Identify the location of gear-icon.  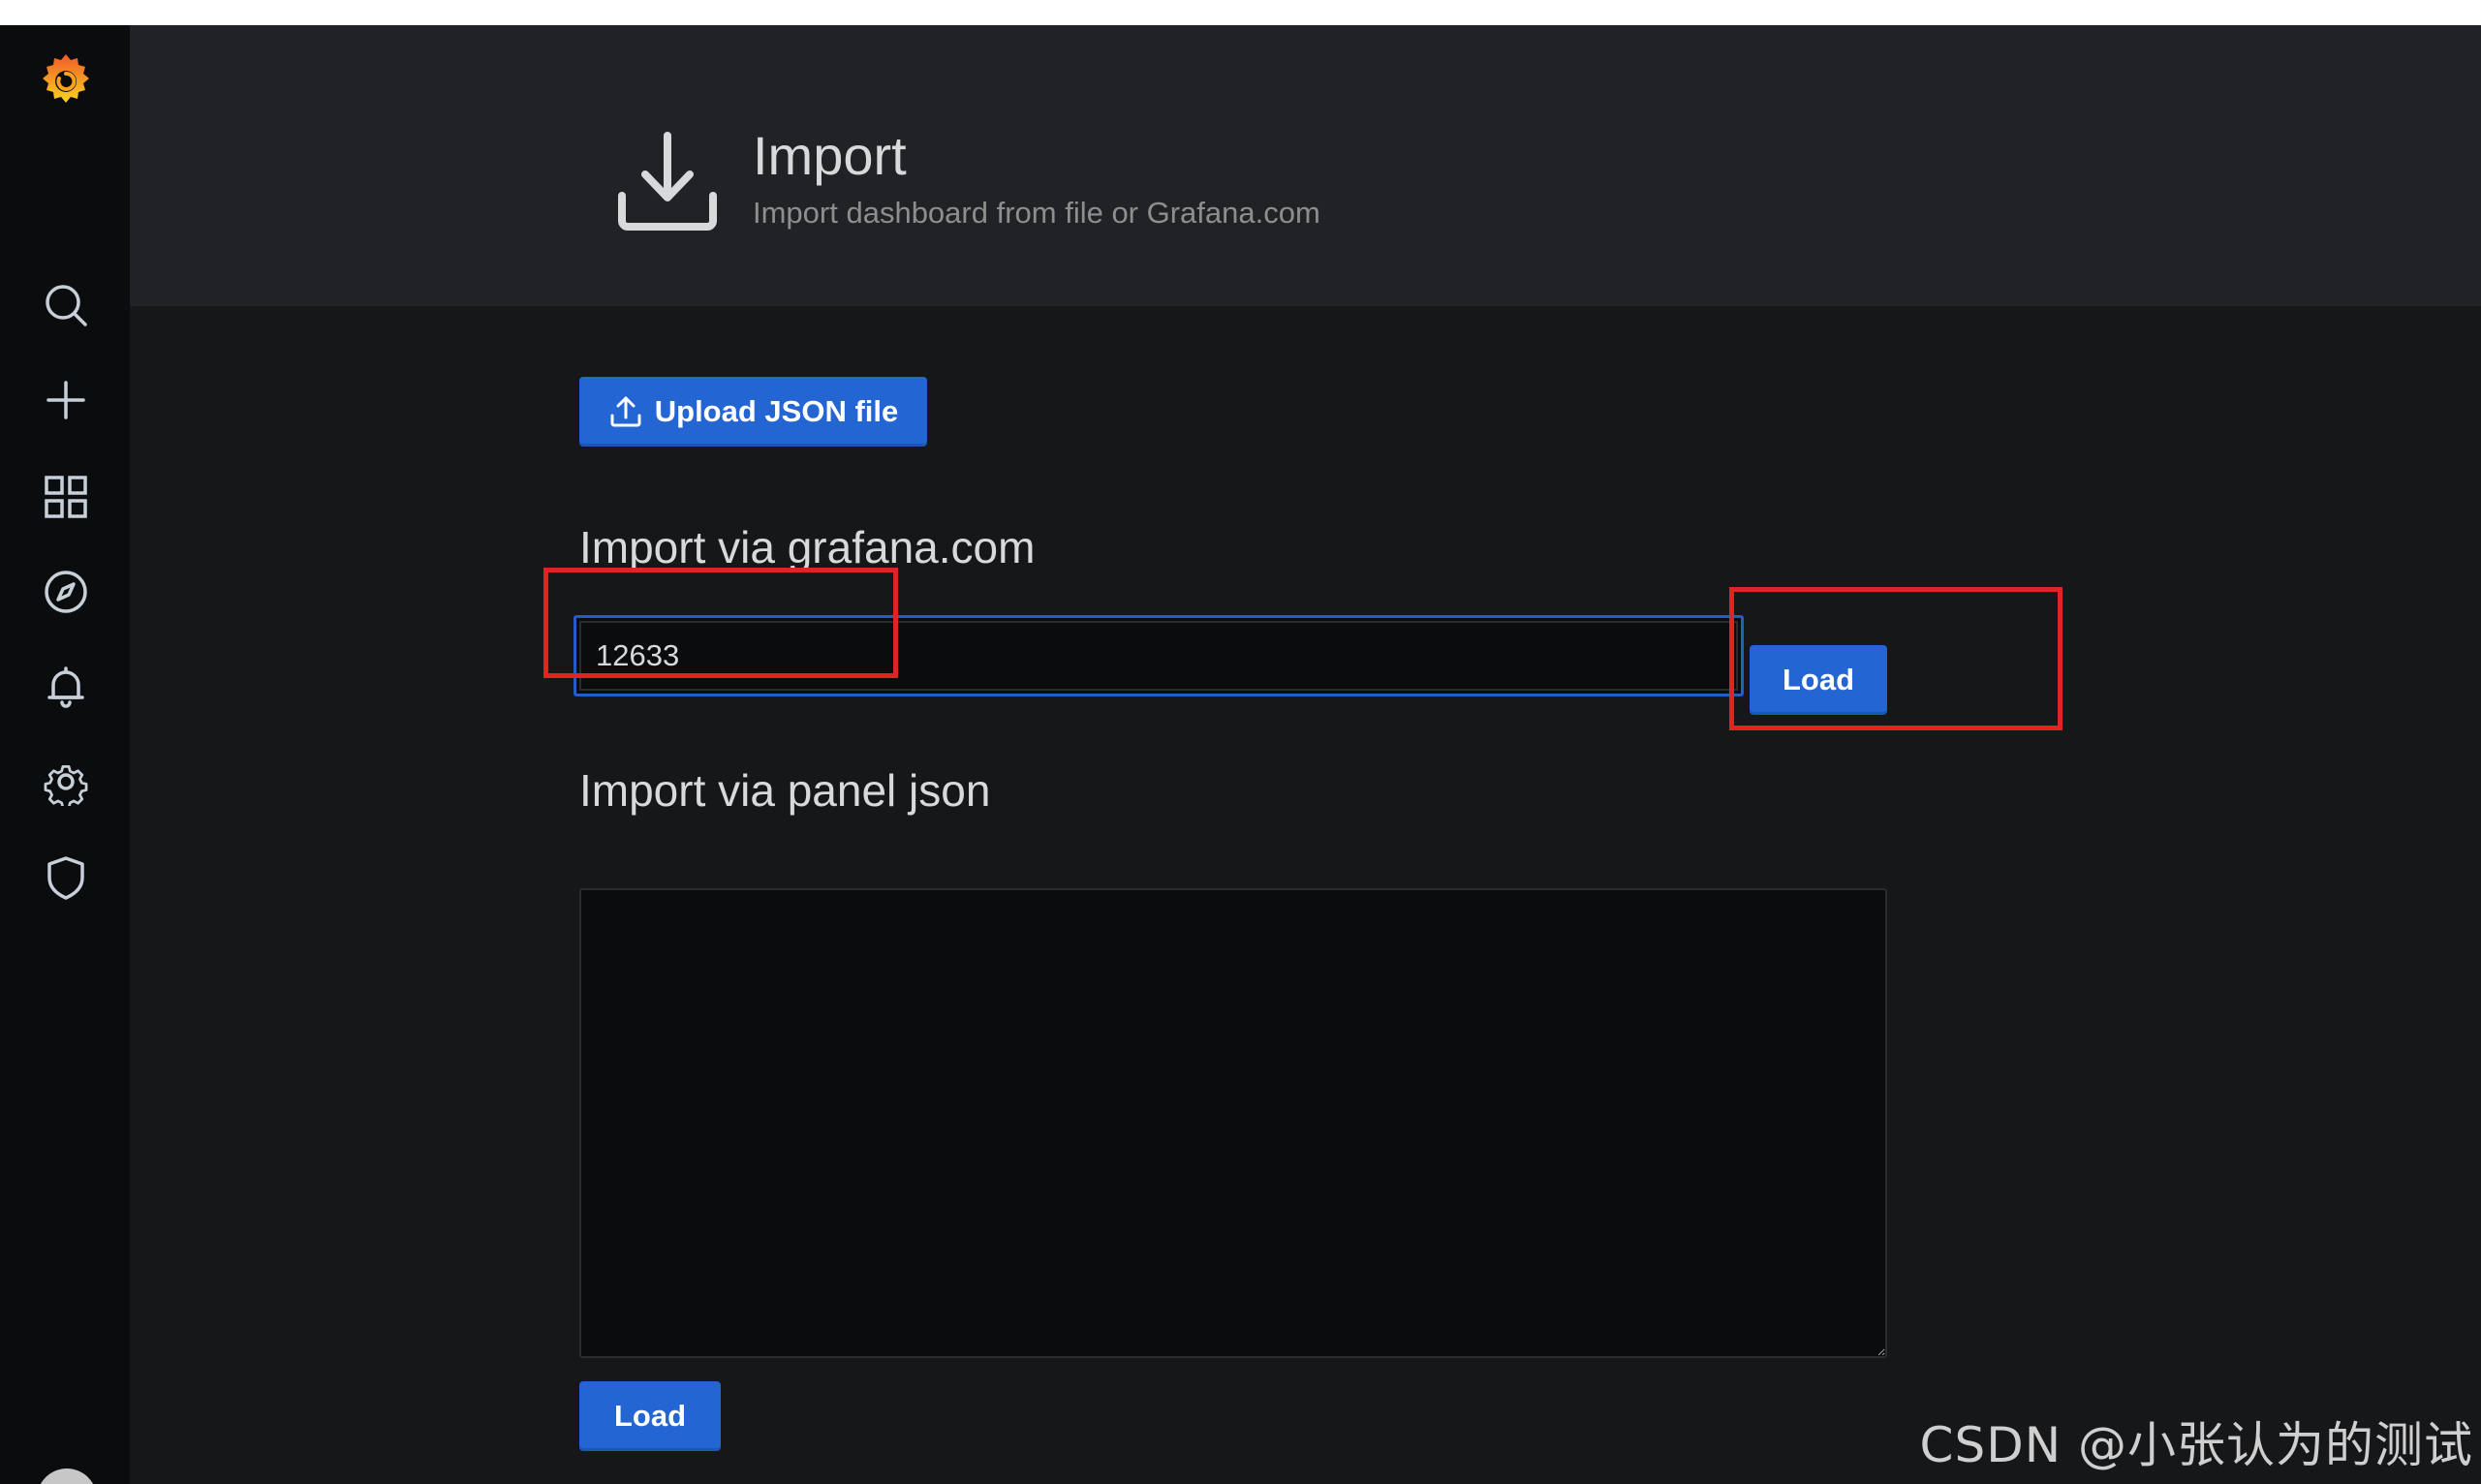
(66, 785).